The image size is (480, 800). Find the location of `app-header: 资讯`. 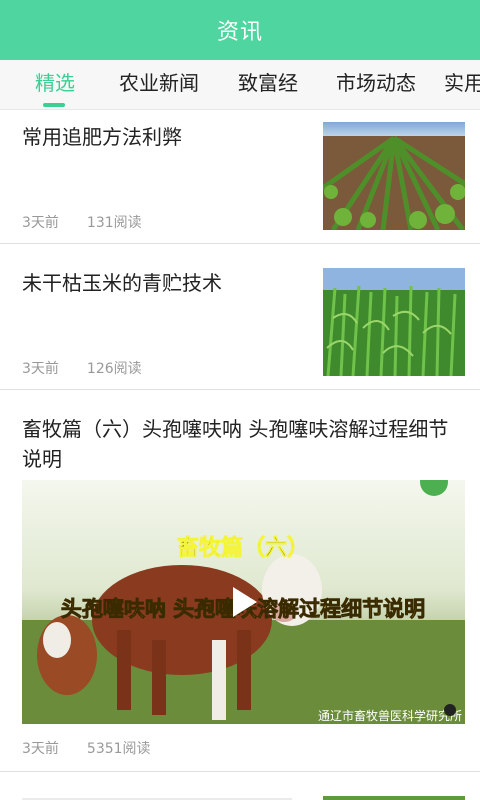

app-header: 资讯 is located at coordinates (240, 30).